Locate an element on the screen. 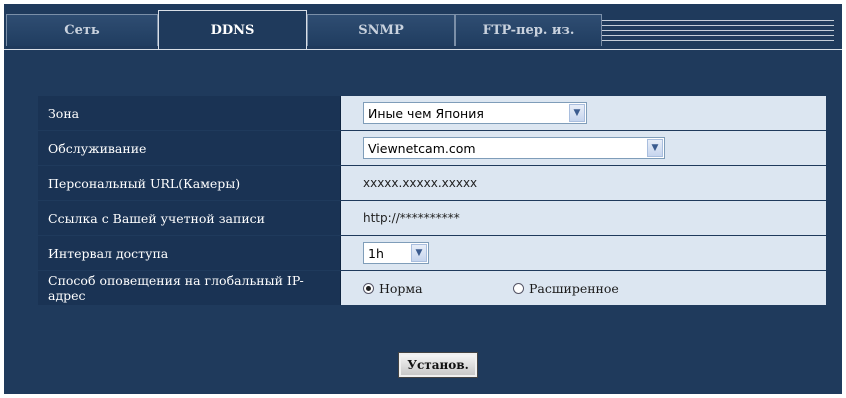  tab-network-label: Сеть is located at coordinates (82, 30).